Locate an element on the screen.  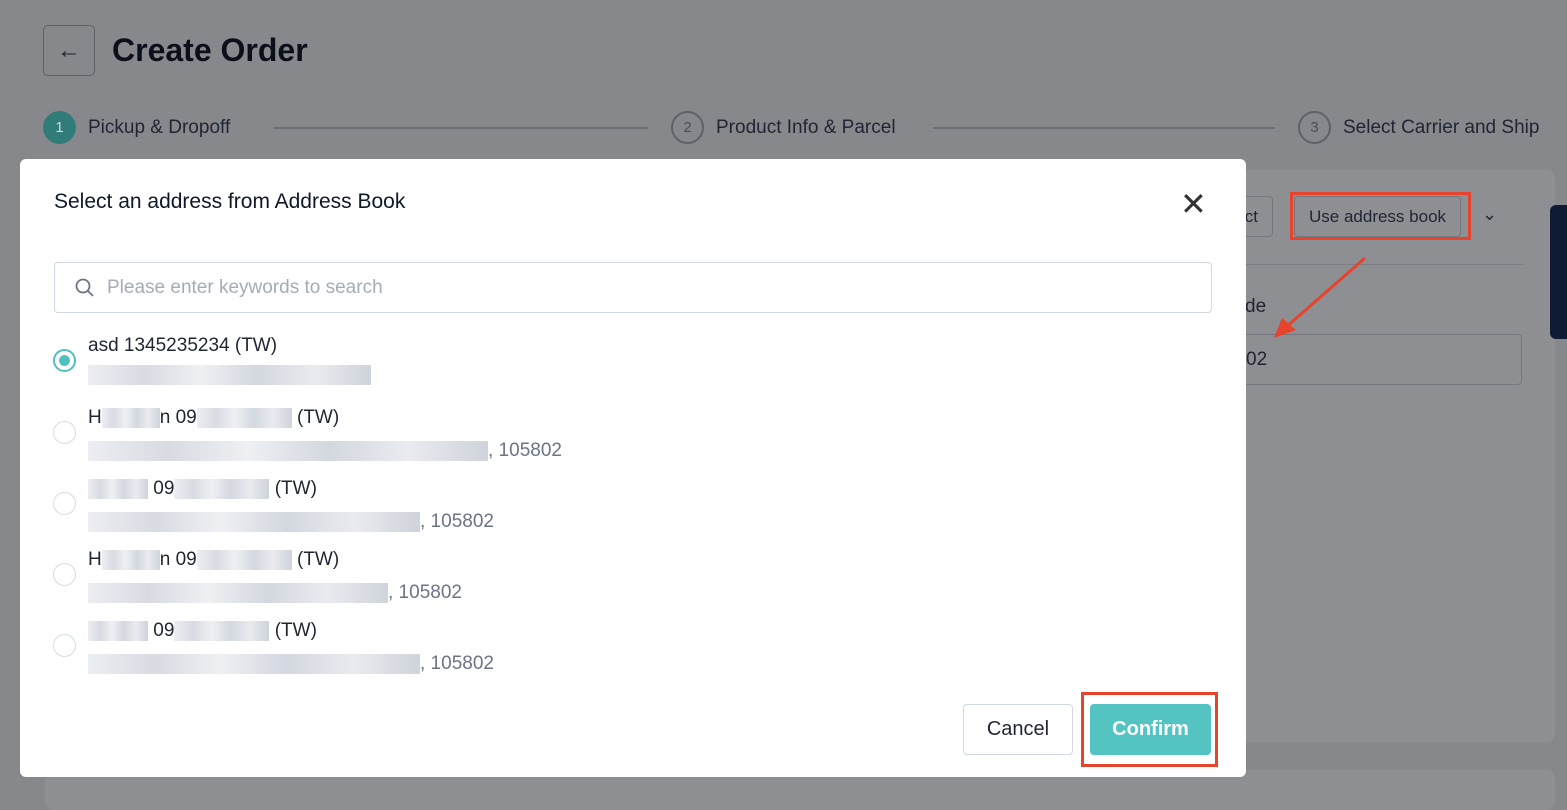
search-field is located at coordinates (633, 287).